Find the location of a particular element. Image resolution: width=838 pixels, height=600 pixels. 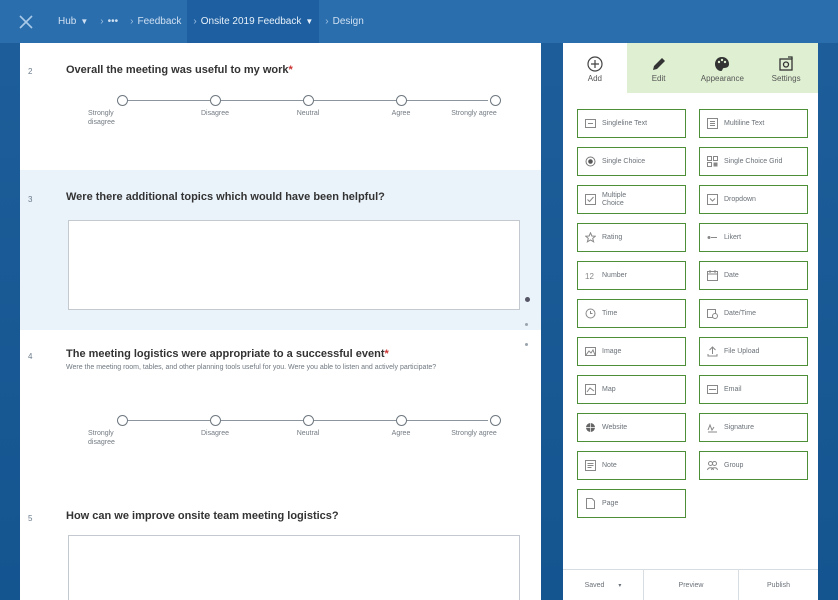

multiline-text-icon is located at coordinates (712, 123).